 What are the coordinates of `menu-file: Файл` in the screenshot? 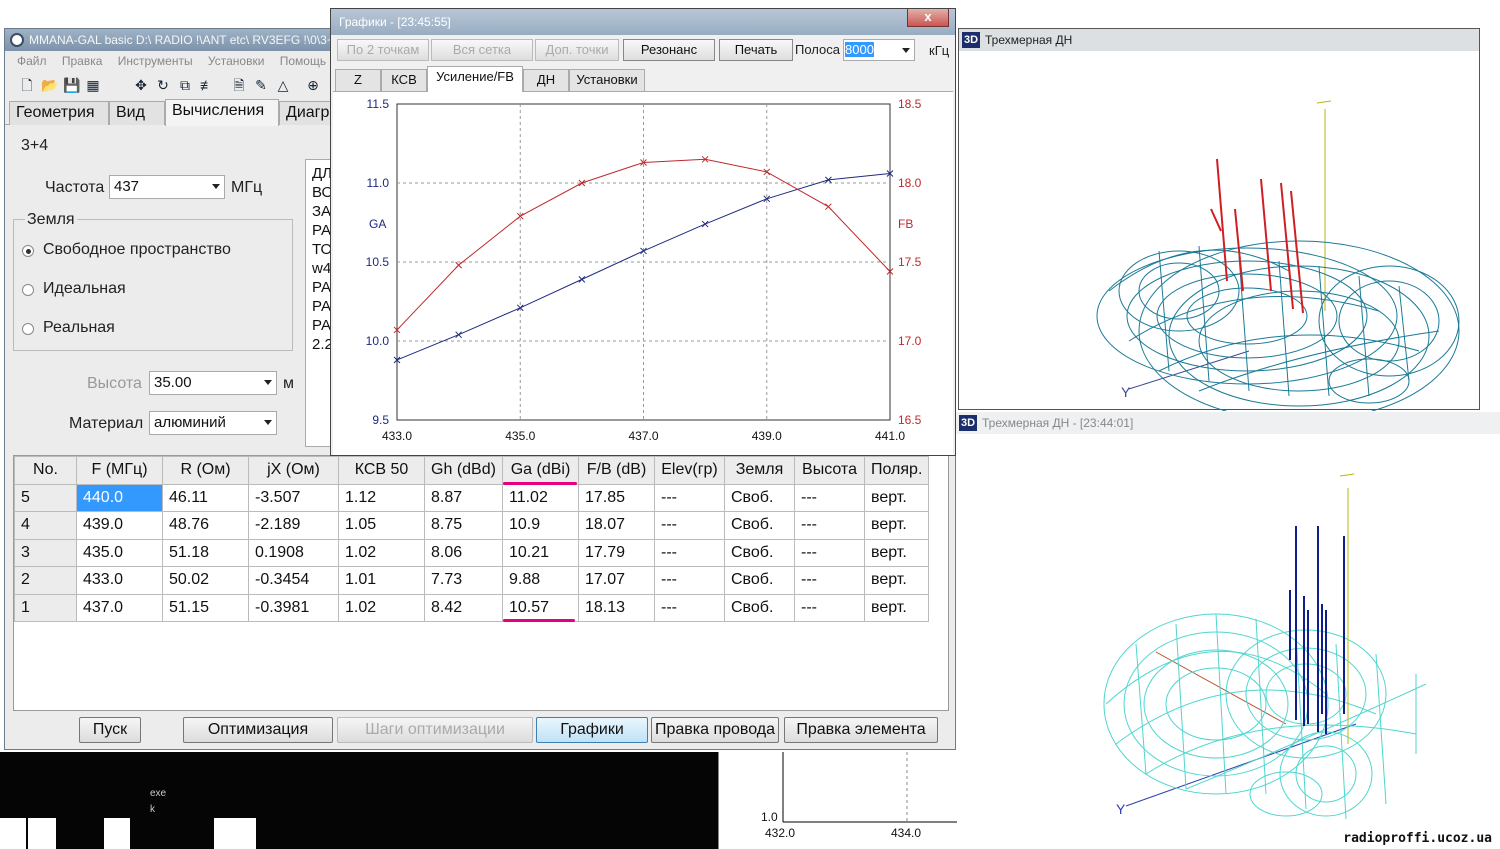 It's located at (26, 59).